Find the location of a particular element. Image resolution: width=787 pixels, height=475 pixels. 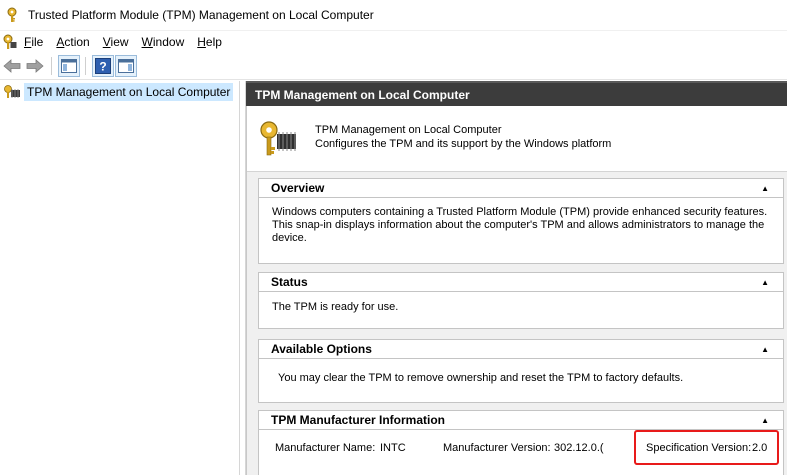

status-section: Status ▲ The TPM is ready for use. is located at coordinates (521, 300).